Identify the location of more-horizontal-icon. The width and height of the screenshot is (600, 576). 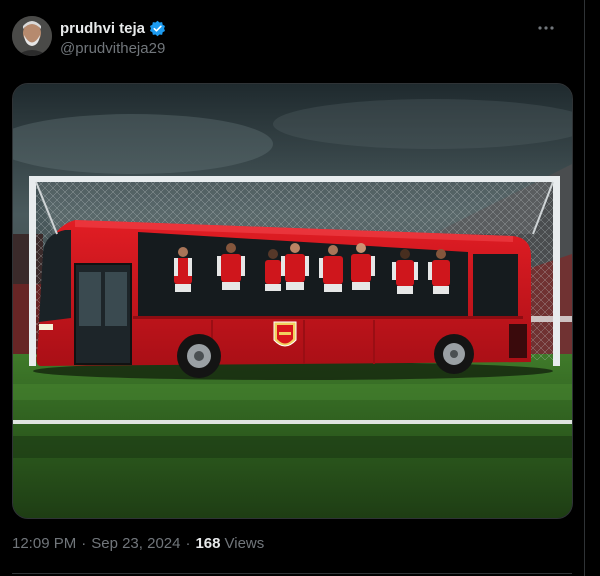
(546, 28).